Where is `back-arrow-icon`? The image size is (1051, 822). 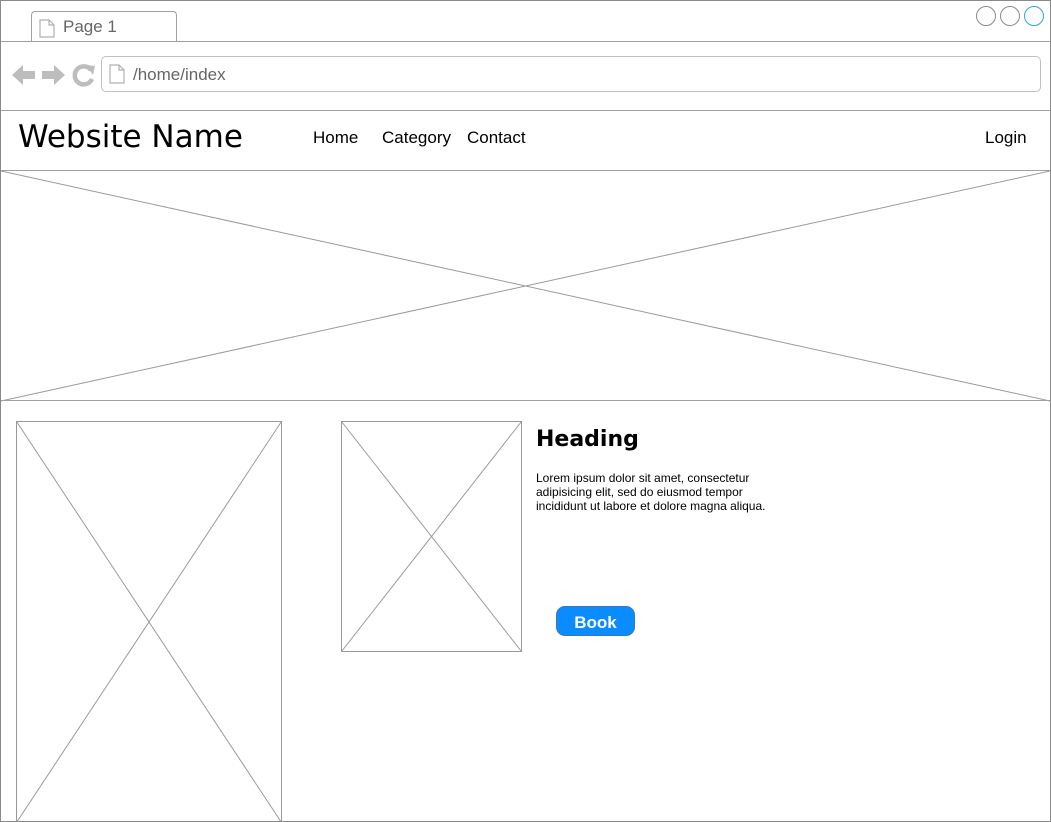 back-arrow-icon is located at coordinates (24, 75).